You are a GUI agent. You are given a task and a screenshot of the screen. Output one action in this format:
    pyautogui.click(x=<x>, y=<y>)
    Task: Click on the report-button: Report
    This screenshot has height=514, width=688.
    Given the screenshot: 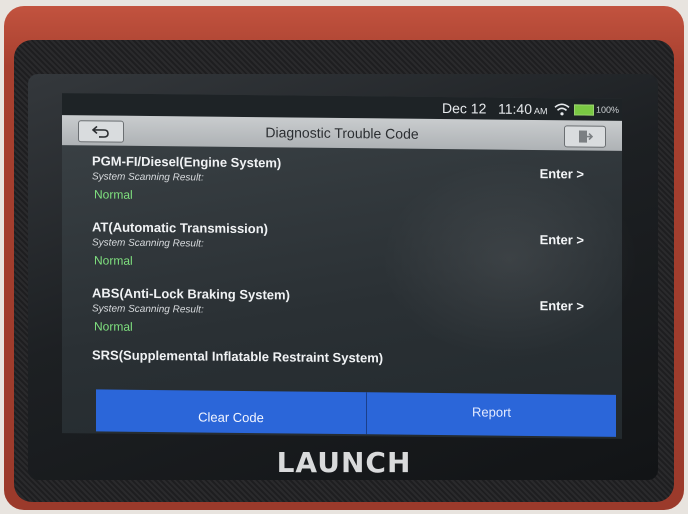 What is the action you would take?
    pyautogui.click(x=491, y=414)
    